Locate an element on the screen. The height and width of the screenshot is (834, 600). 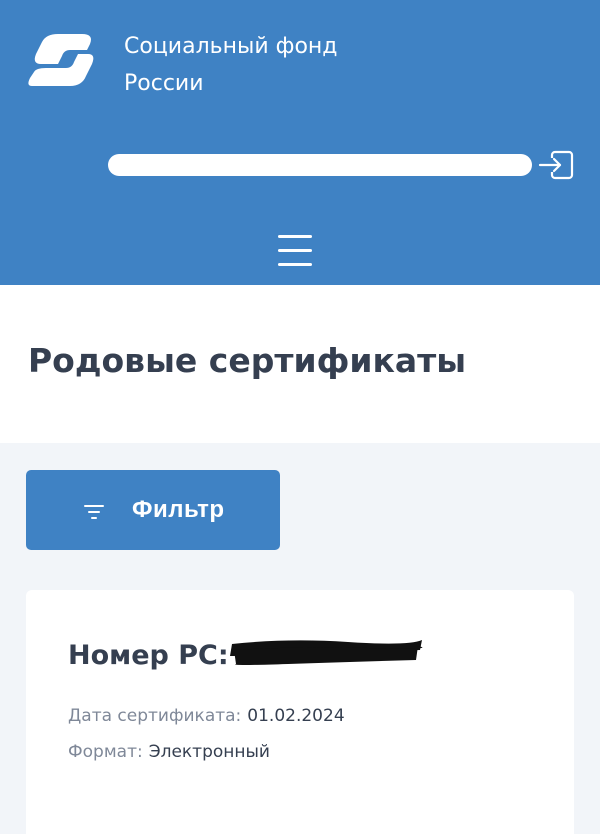
certificate-format-label: Формат: is located at coordinates (105, 752).